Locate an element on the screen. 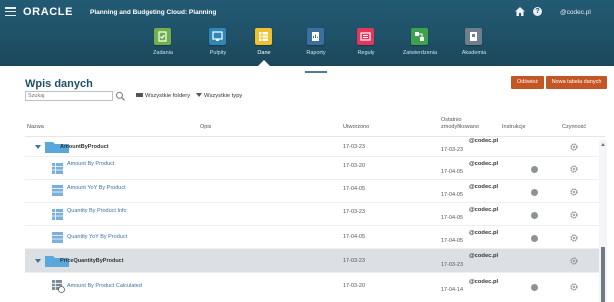 The image size is (614, 302). user-menu: @codec.pl is located at coordinates (575, 12).